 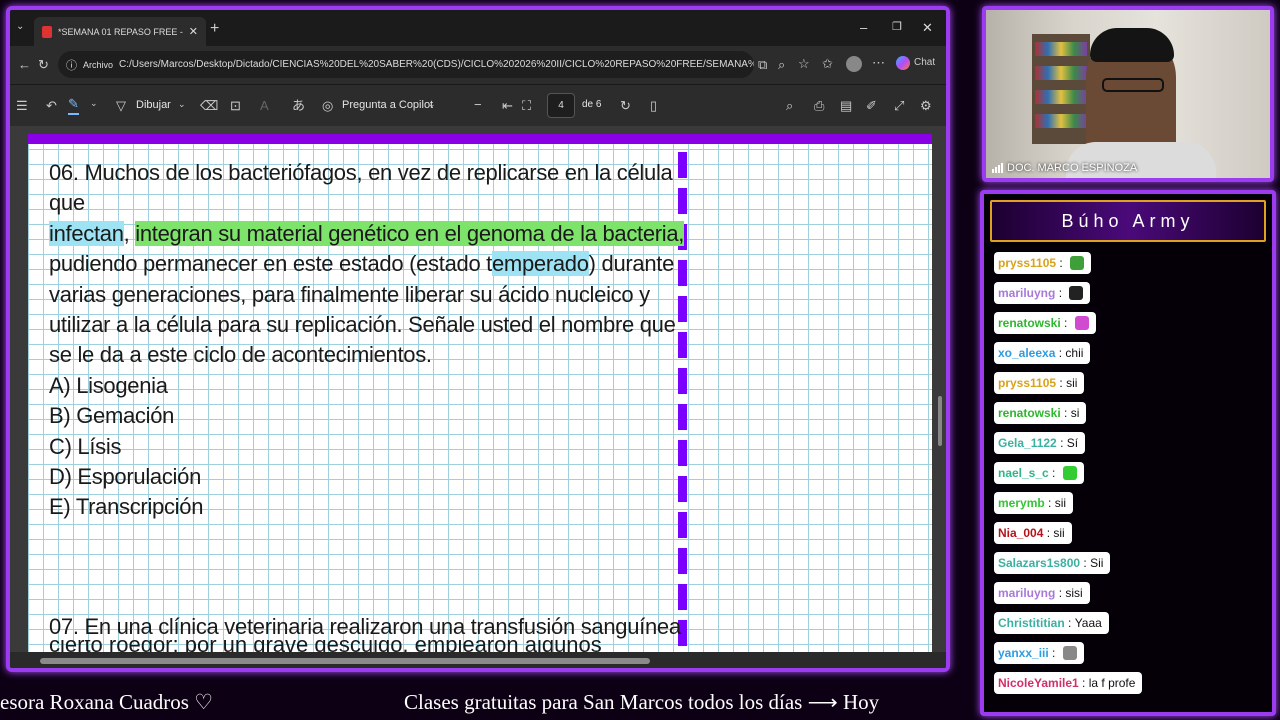 I want to click on save-icon: ▤, so click(x=846, y=105).